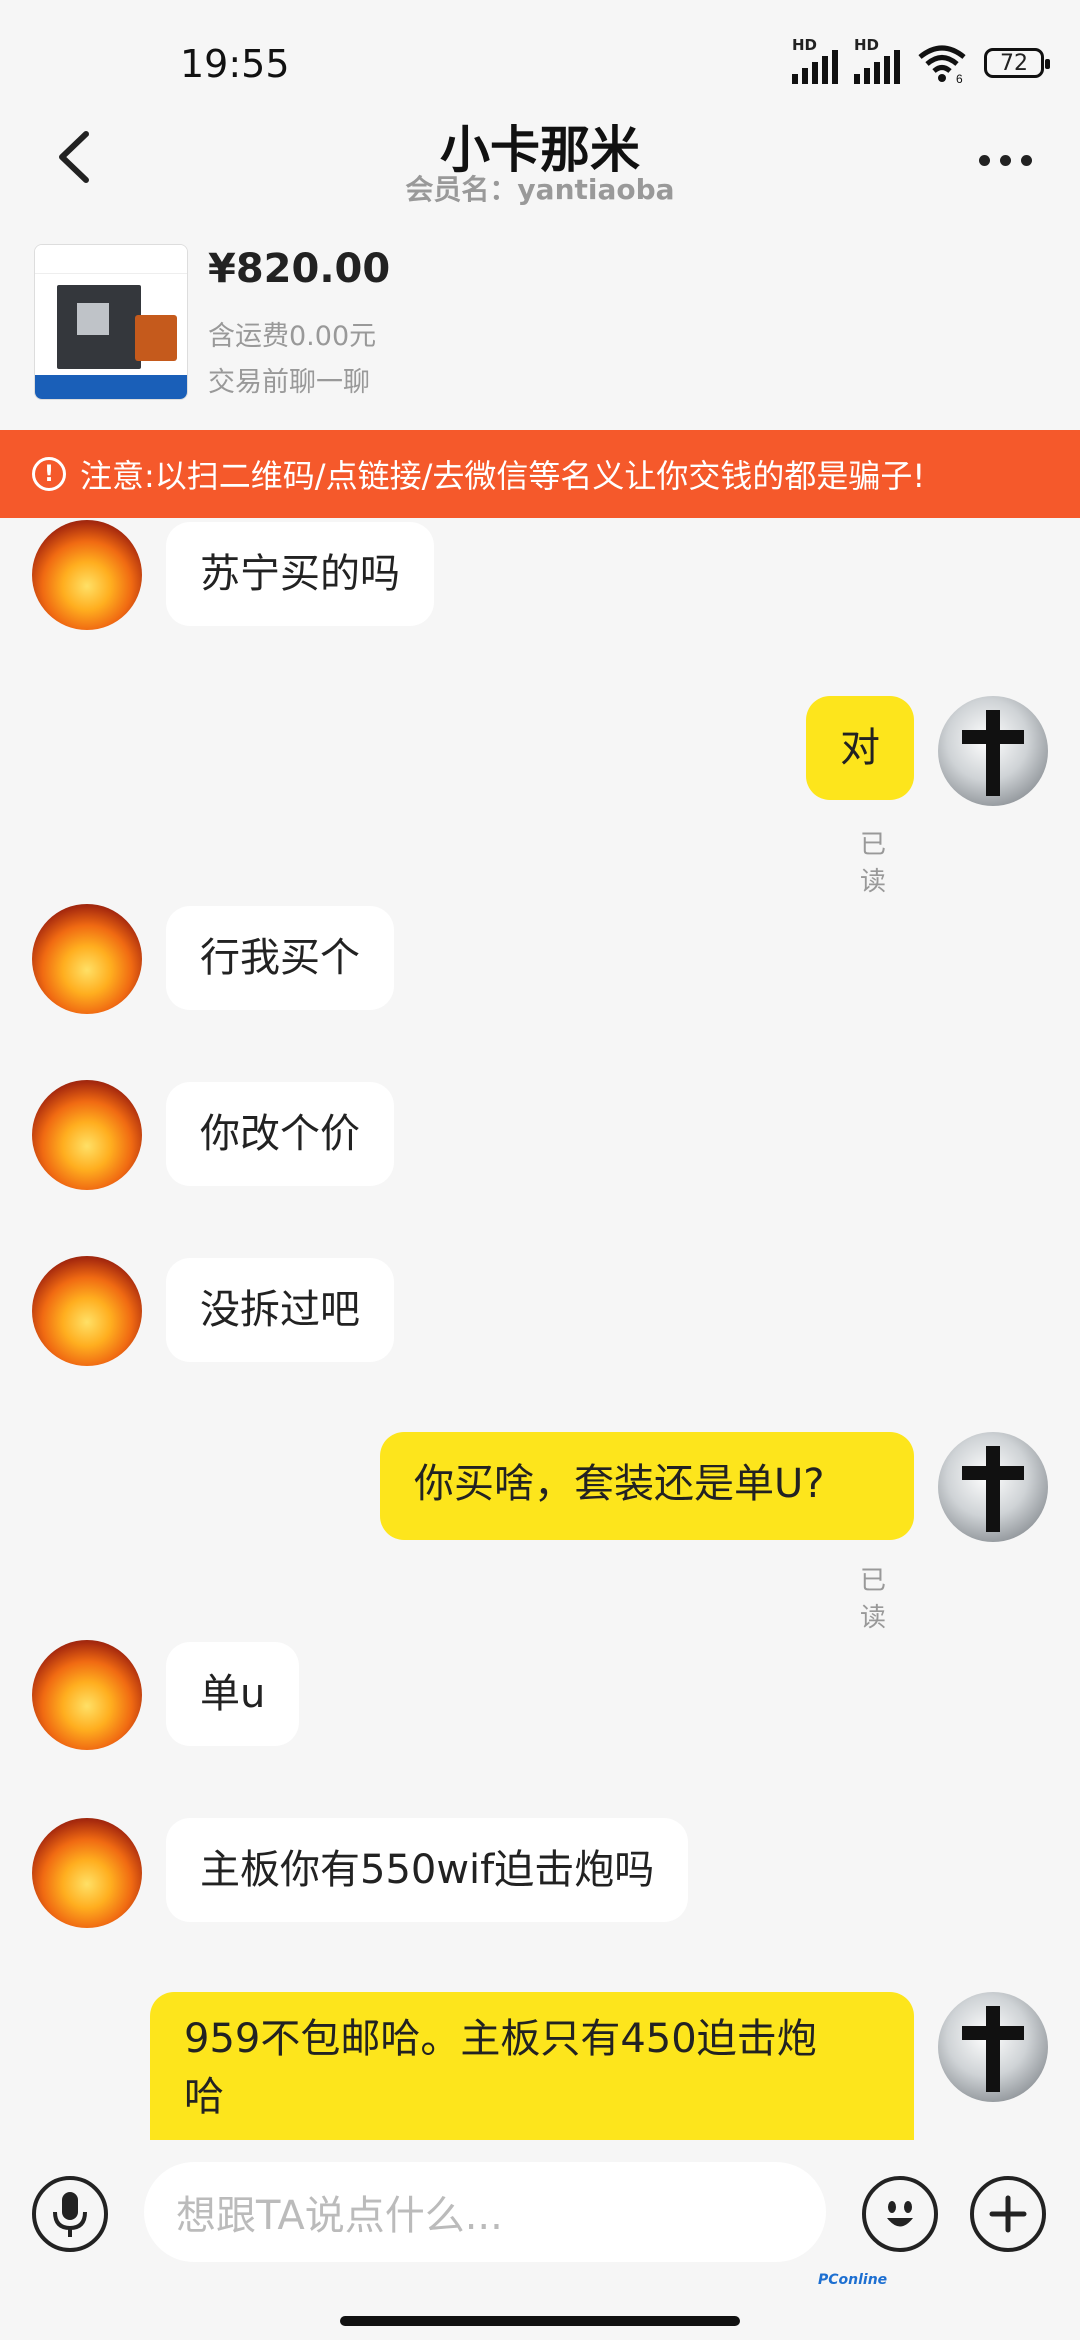 This screenshot has height=2340, width=1080. Describe the element at coordinates (289, 382) in the screenshot. I see `trade-hint: 交易前聊一聊` at that location.